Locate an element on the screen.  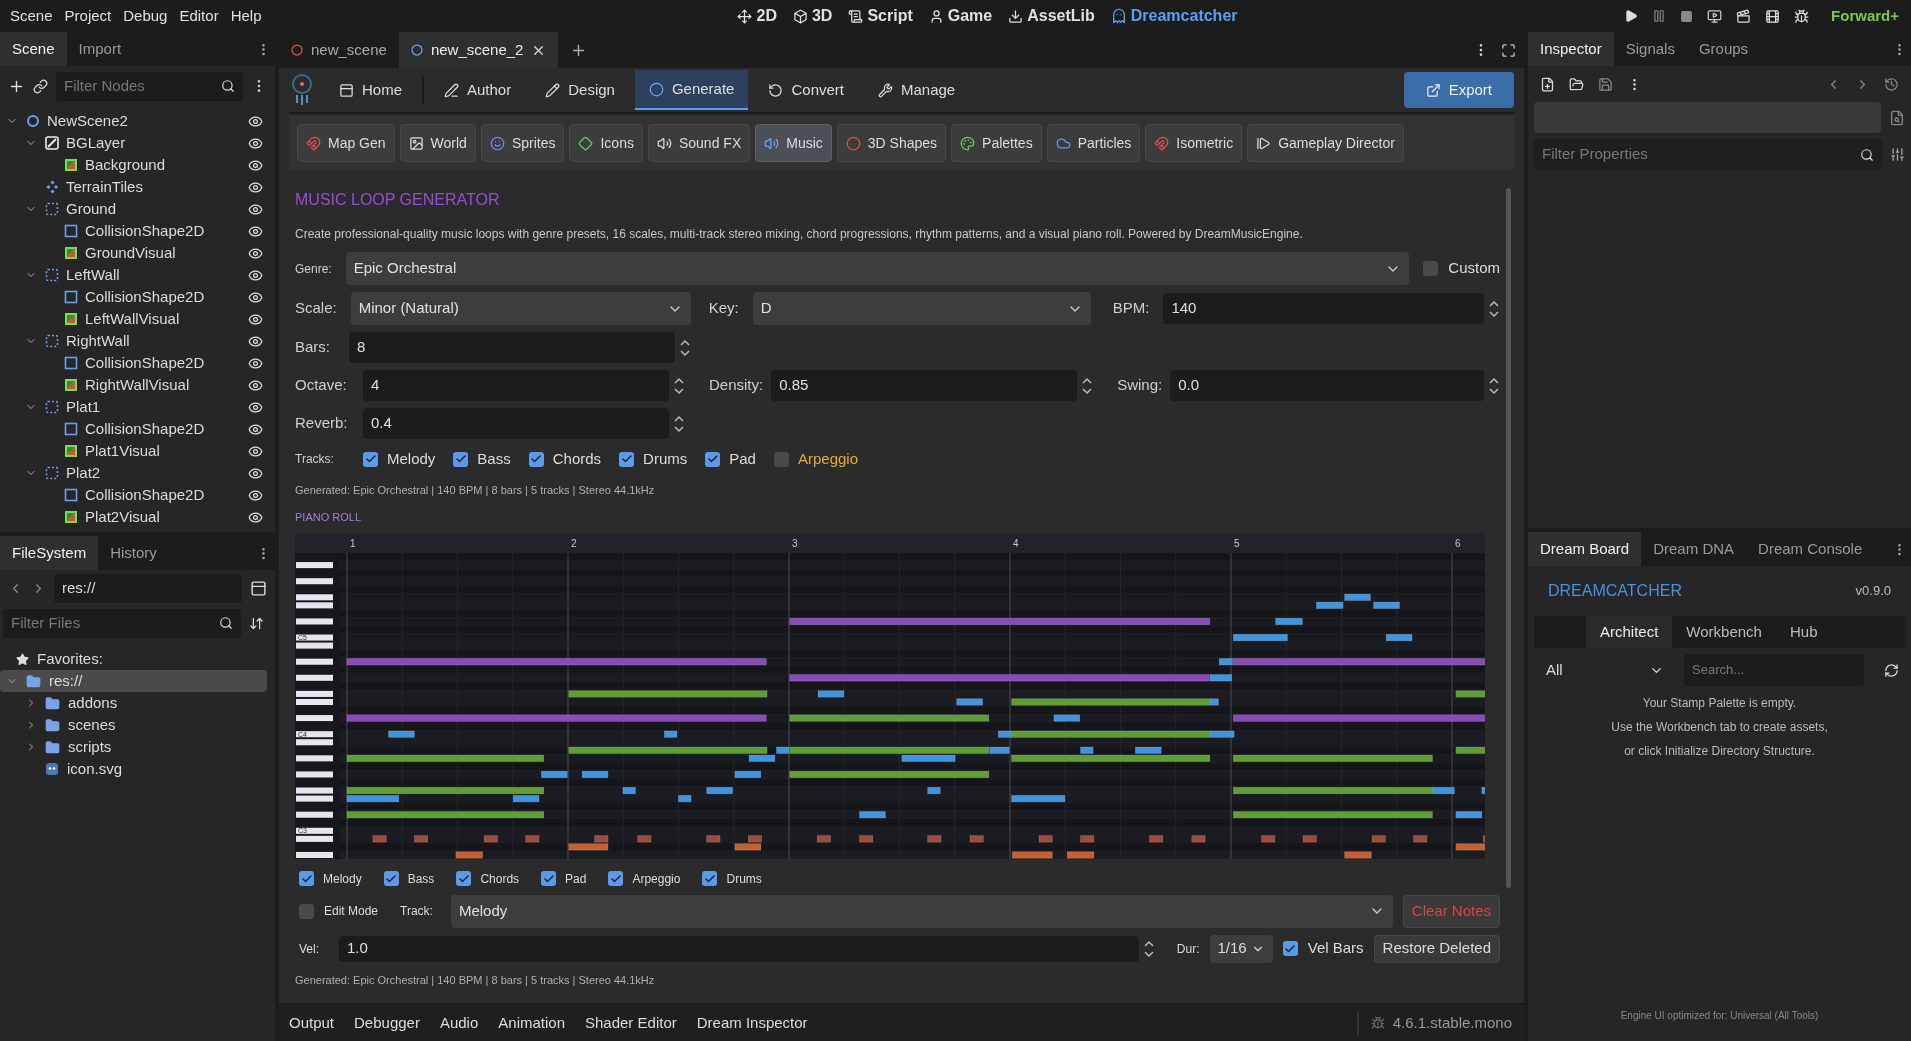
nav-tab: Manage is located at coordinates (917, 90).